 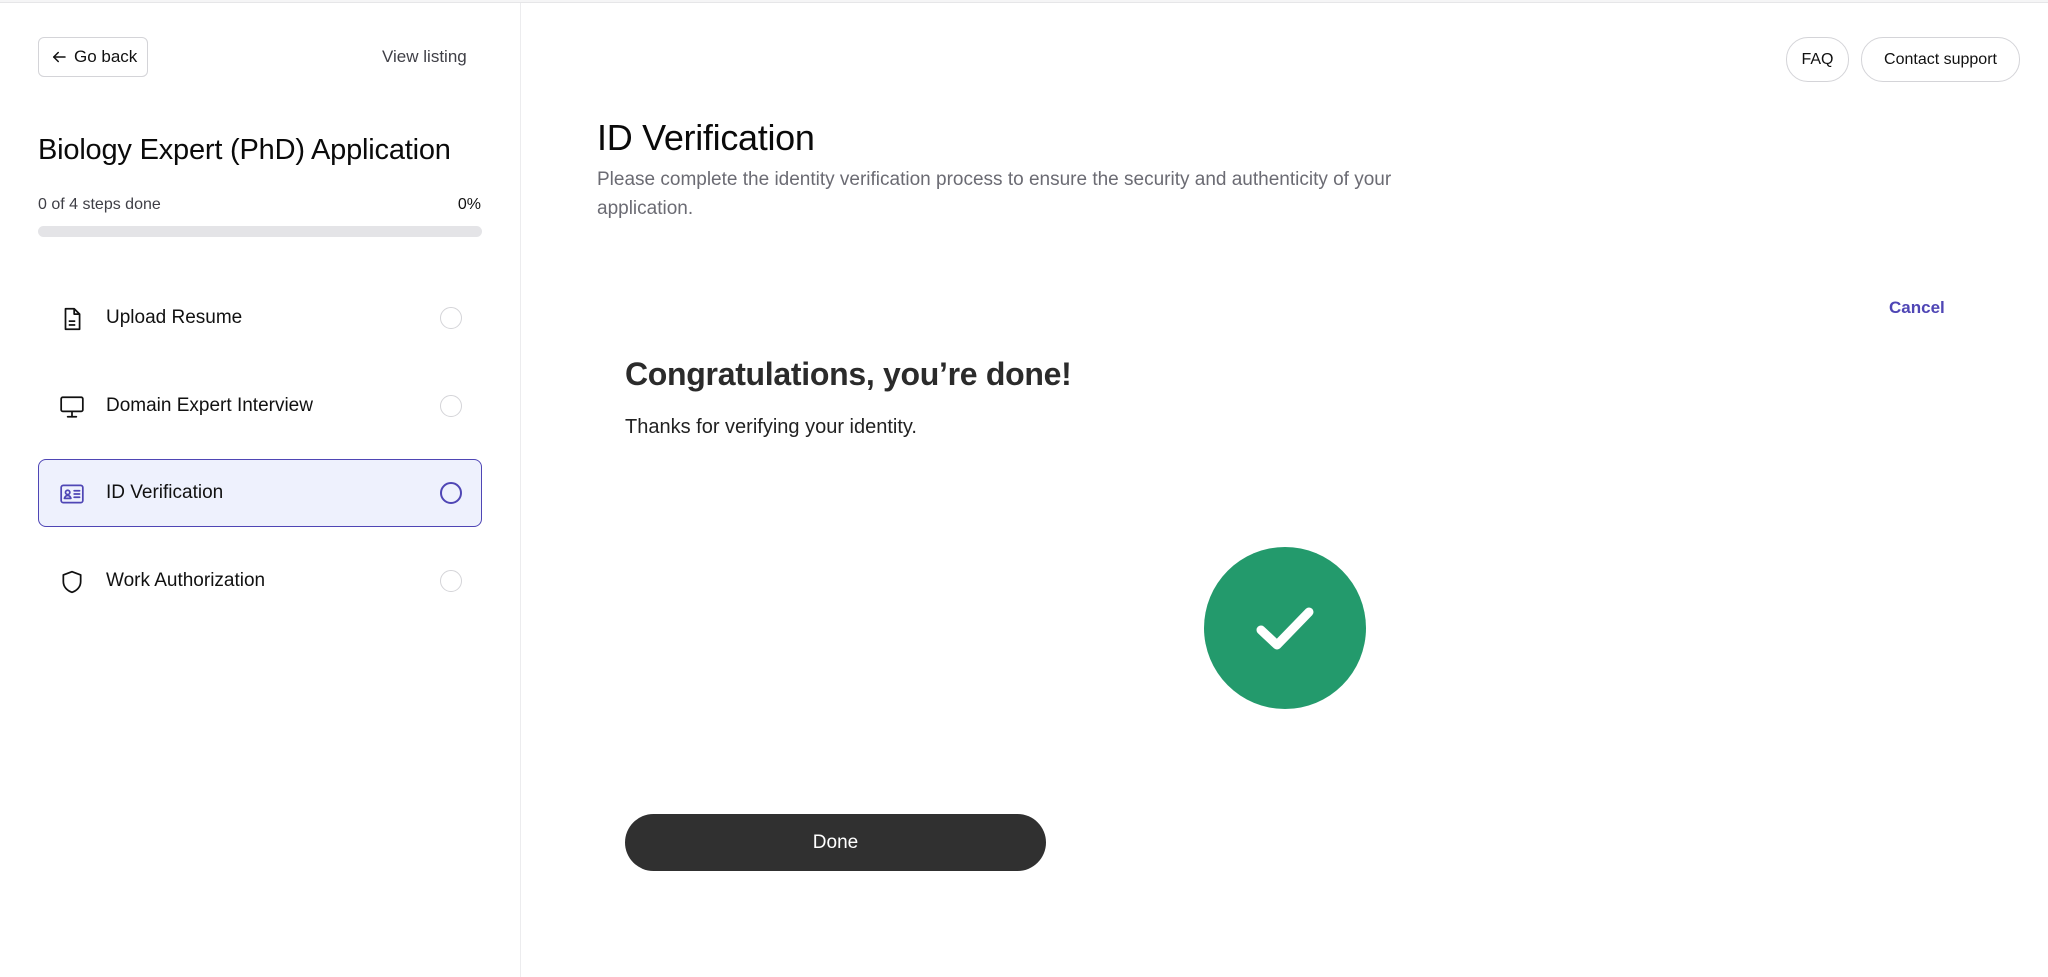 I want to click on done-button: Done, so click(x=835, y=842).